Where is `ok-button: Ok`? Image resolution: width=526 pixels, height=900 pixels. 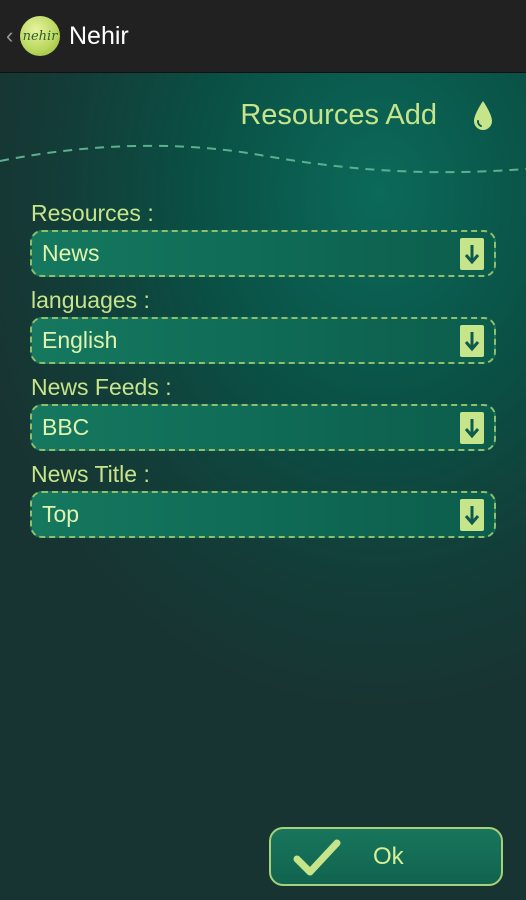 ok-button: Ok is located at coordinates (386, 856).